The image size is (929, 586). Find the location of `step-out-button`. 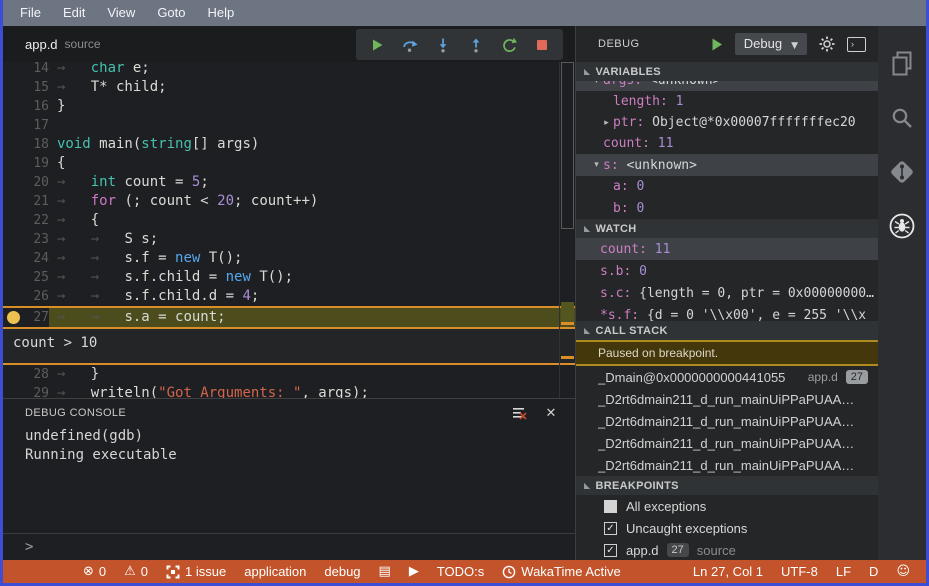

step-out-button is located at coordinates (476, 45).